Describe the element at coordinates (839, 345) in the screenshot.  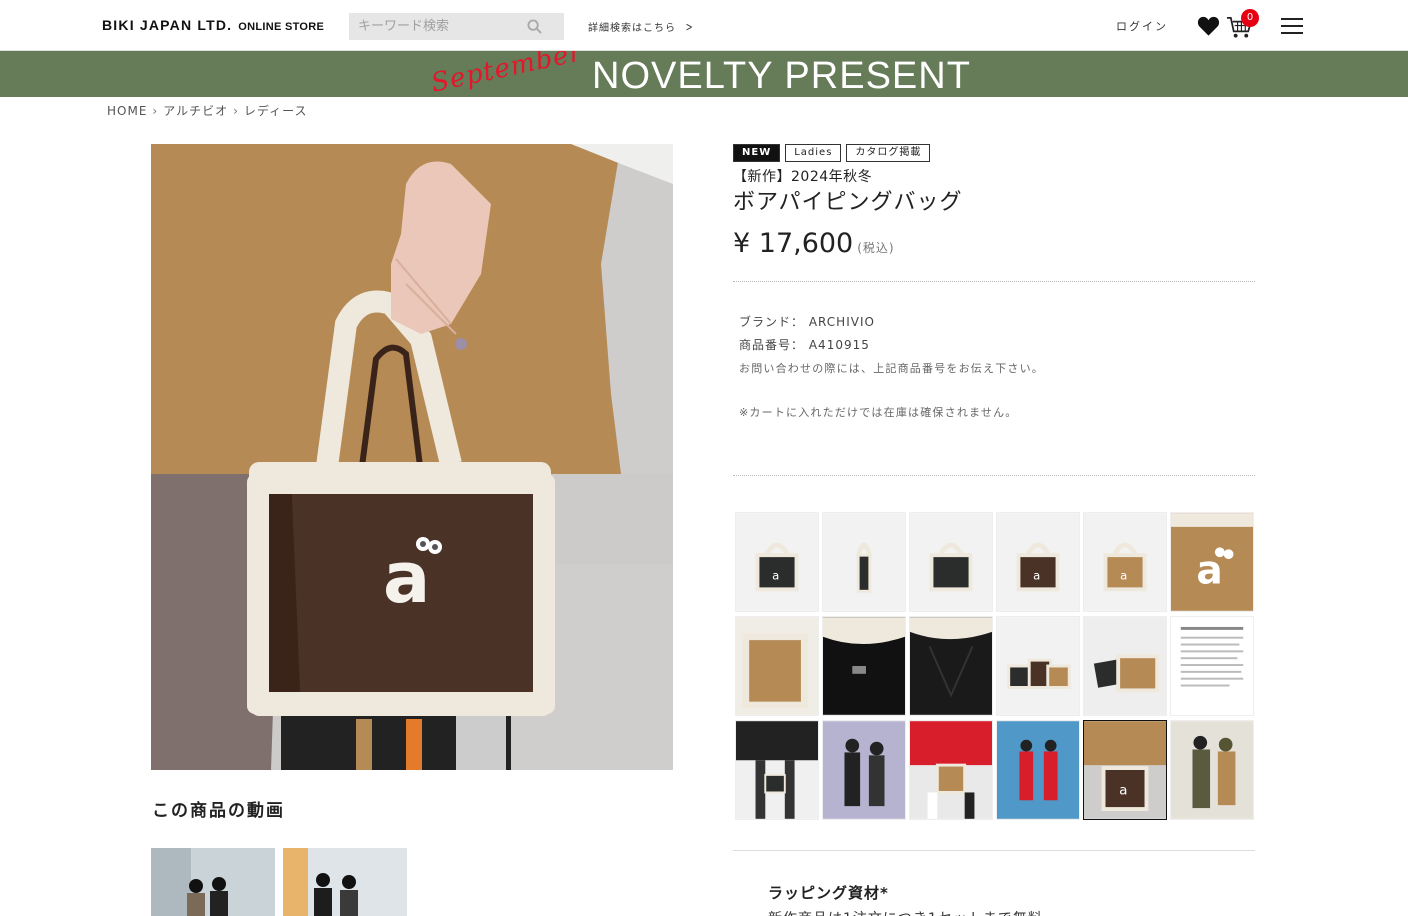
I see `code-value: A410915` at that location.